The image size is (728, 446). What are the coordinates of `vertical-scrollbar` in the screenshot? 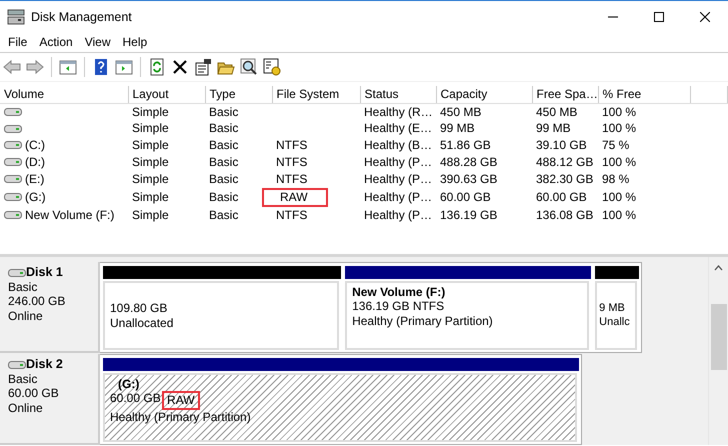 It's located at (718, 351).